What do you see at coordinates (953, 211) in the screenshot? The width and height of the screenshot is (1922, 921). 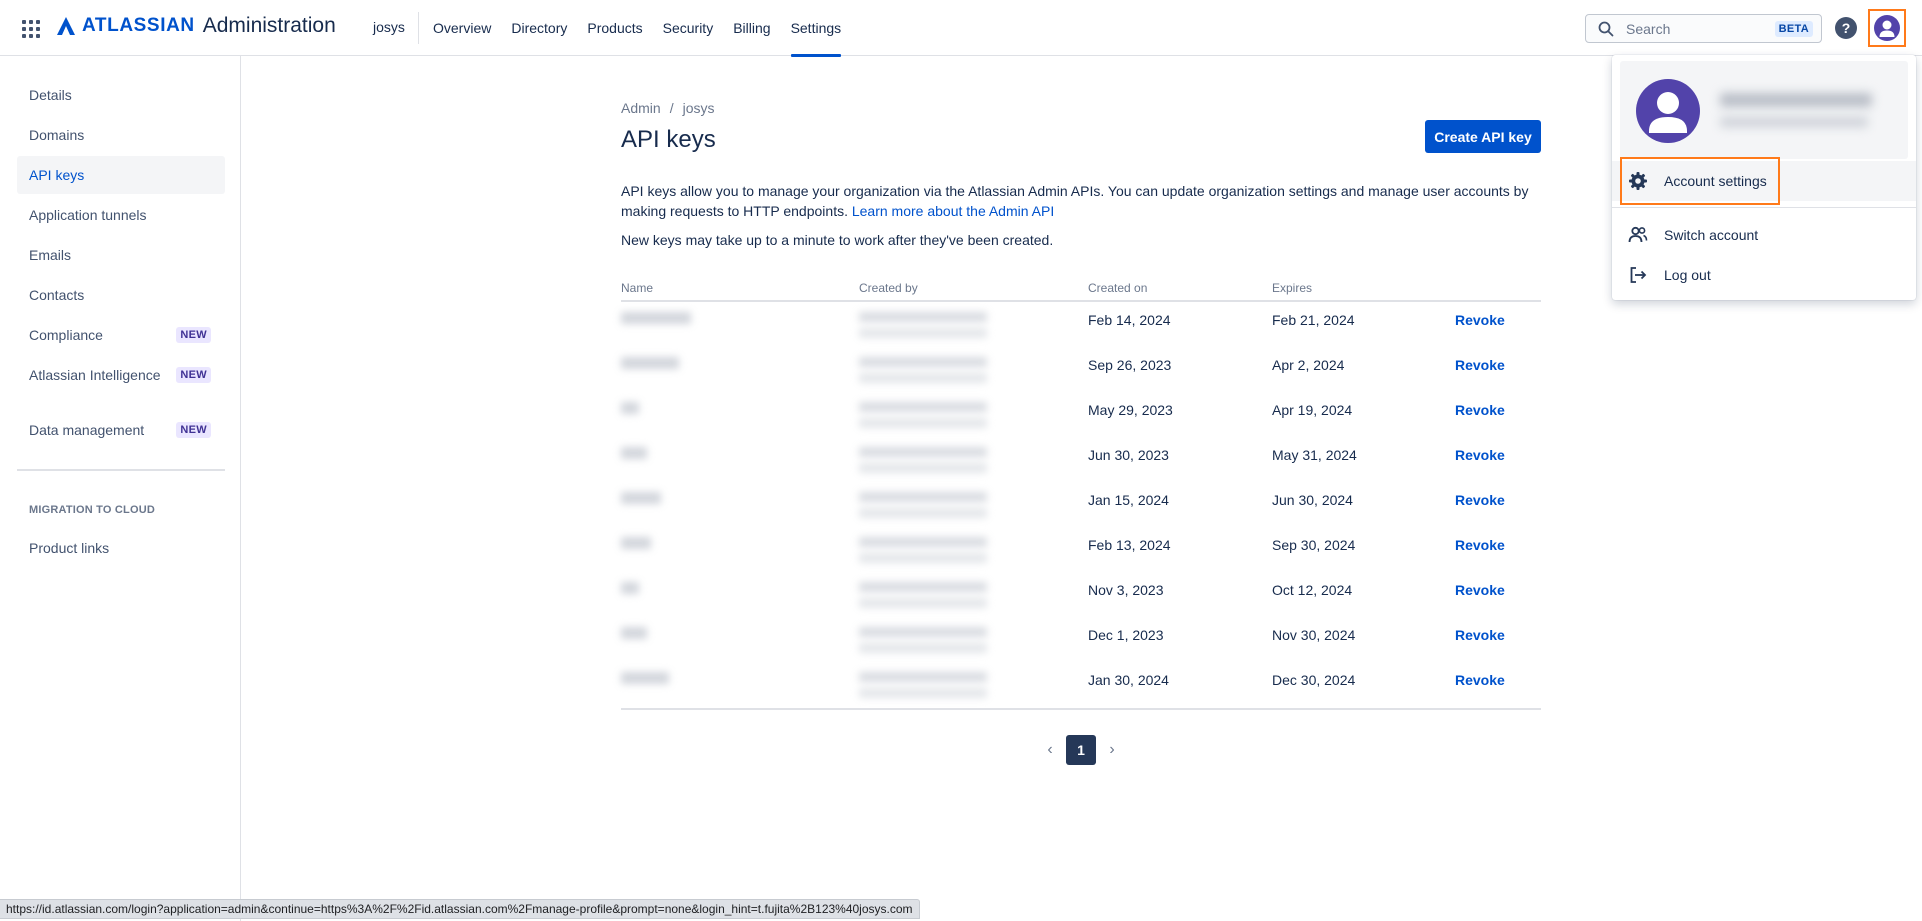 I see `learn-more-link: Learn more about the Admin API` at bounding box center [953, 211].